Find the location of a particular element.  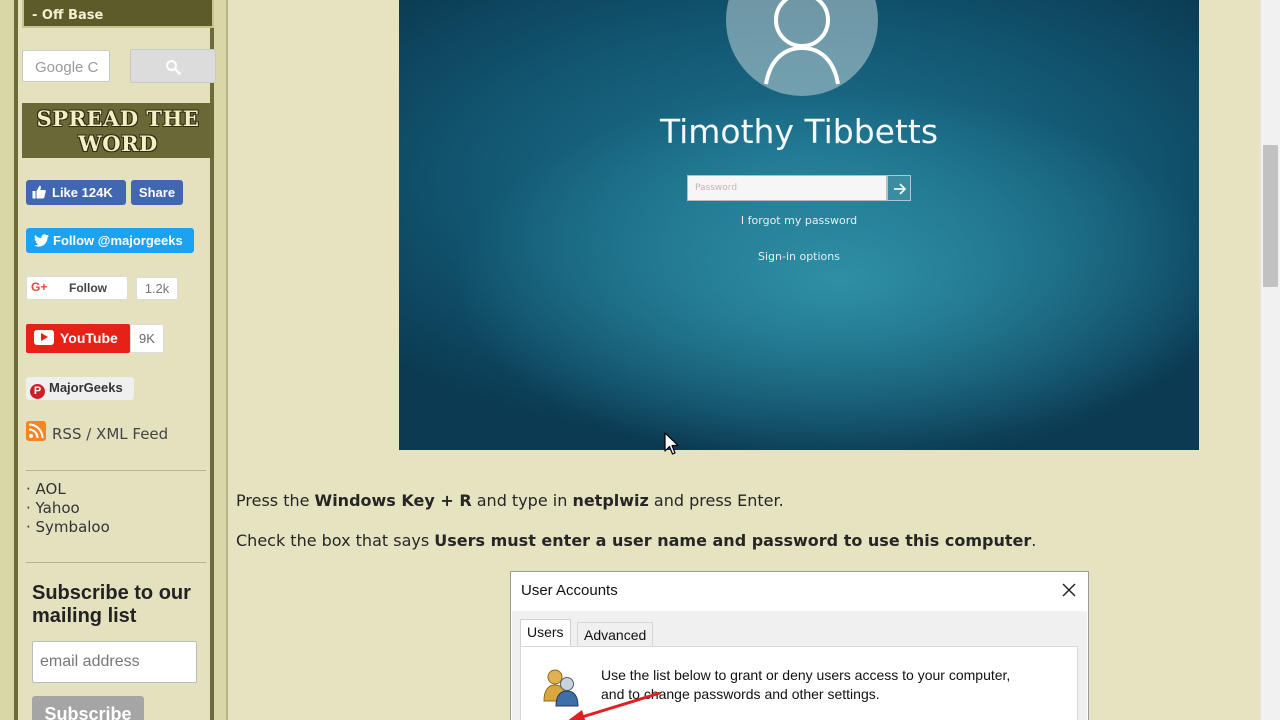

facebook-share-button: Share is located at coordinates (157, 192).